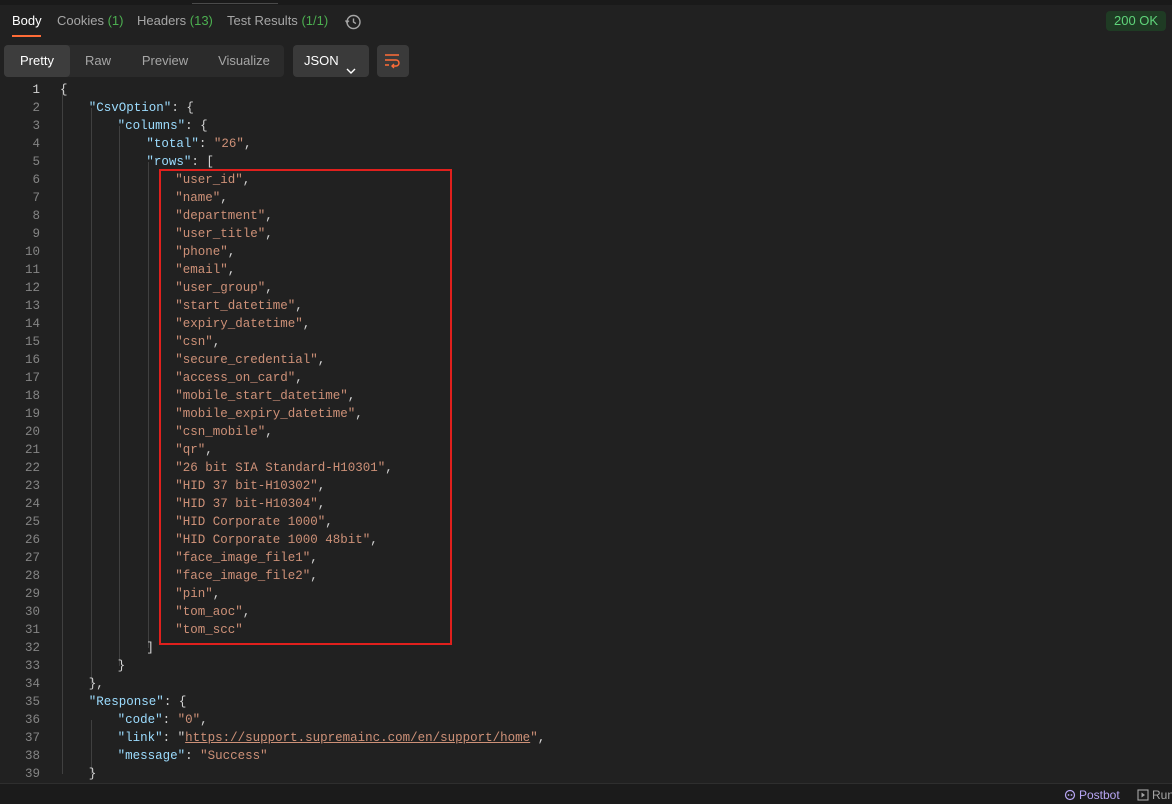 The image size is (1172, 804). What do you see at coordinates (32, 756) in the screenshot?
I see `line-number: 38` at bounding box center [32, 756].